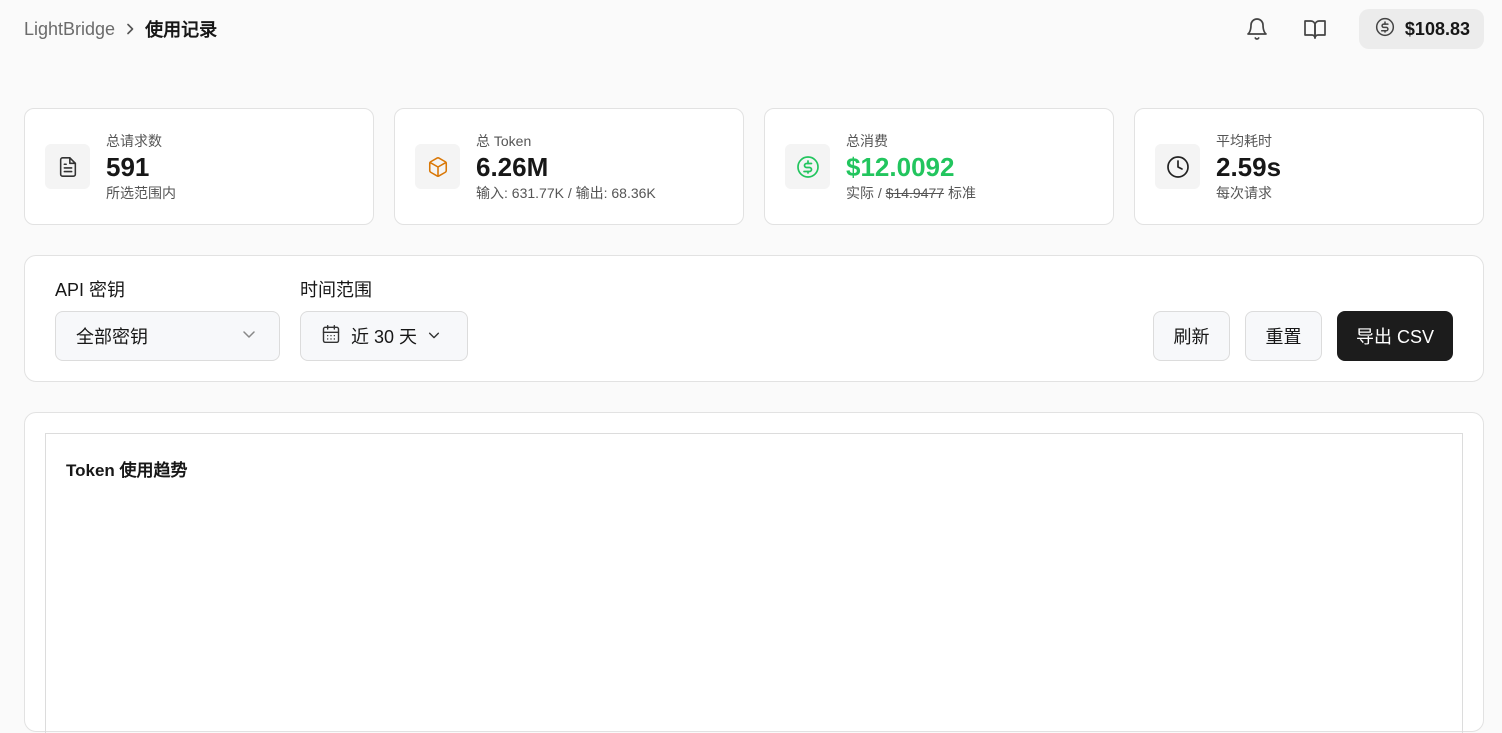 The image size is (1502, 733). Describe the element at coordinates (1244, 140) in the screenshot. I see `stat-label: 平均耗时` at that location.